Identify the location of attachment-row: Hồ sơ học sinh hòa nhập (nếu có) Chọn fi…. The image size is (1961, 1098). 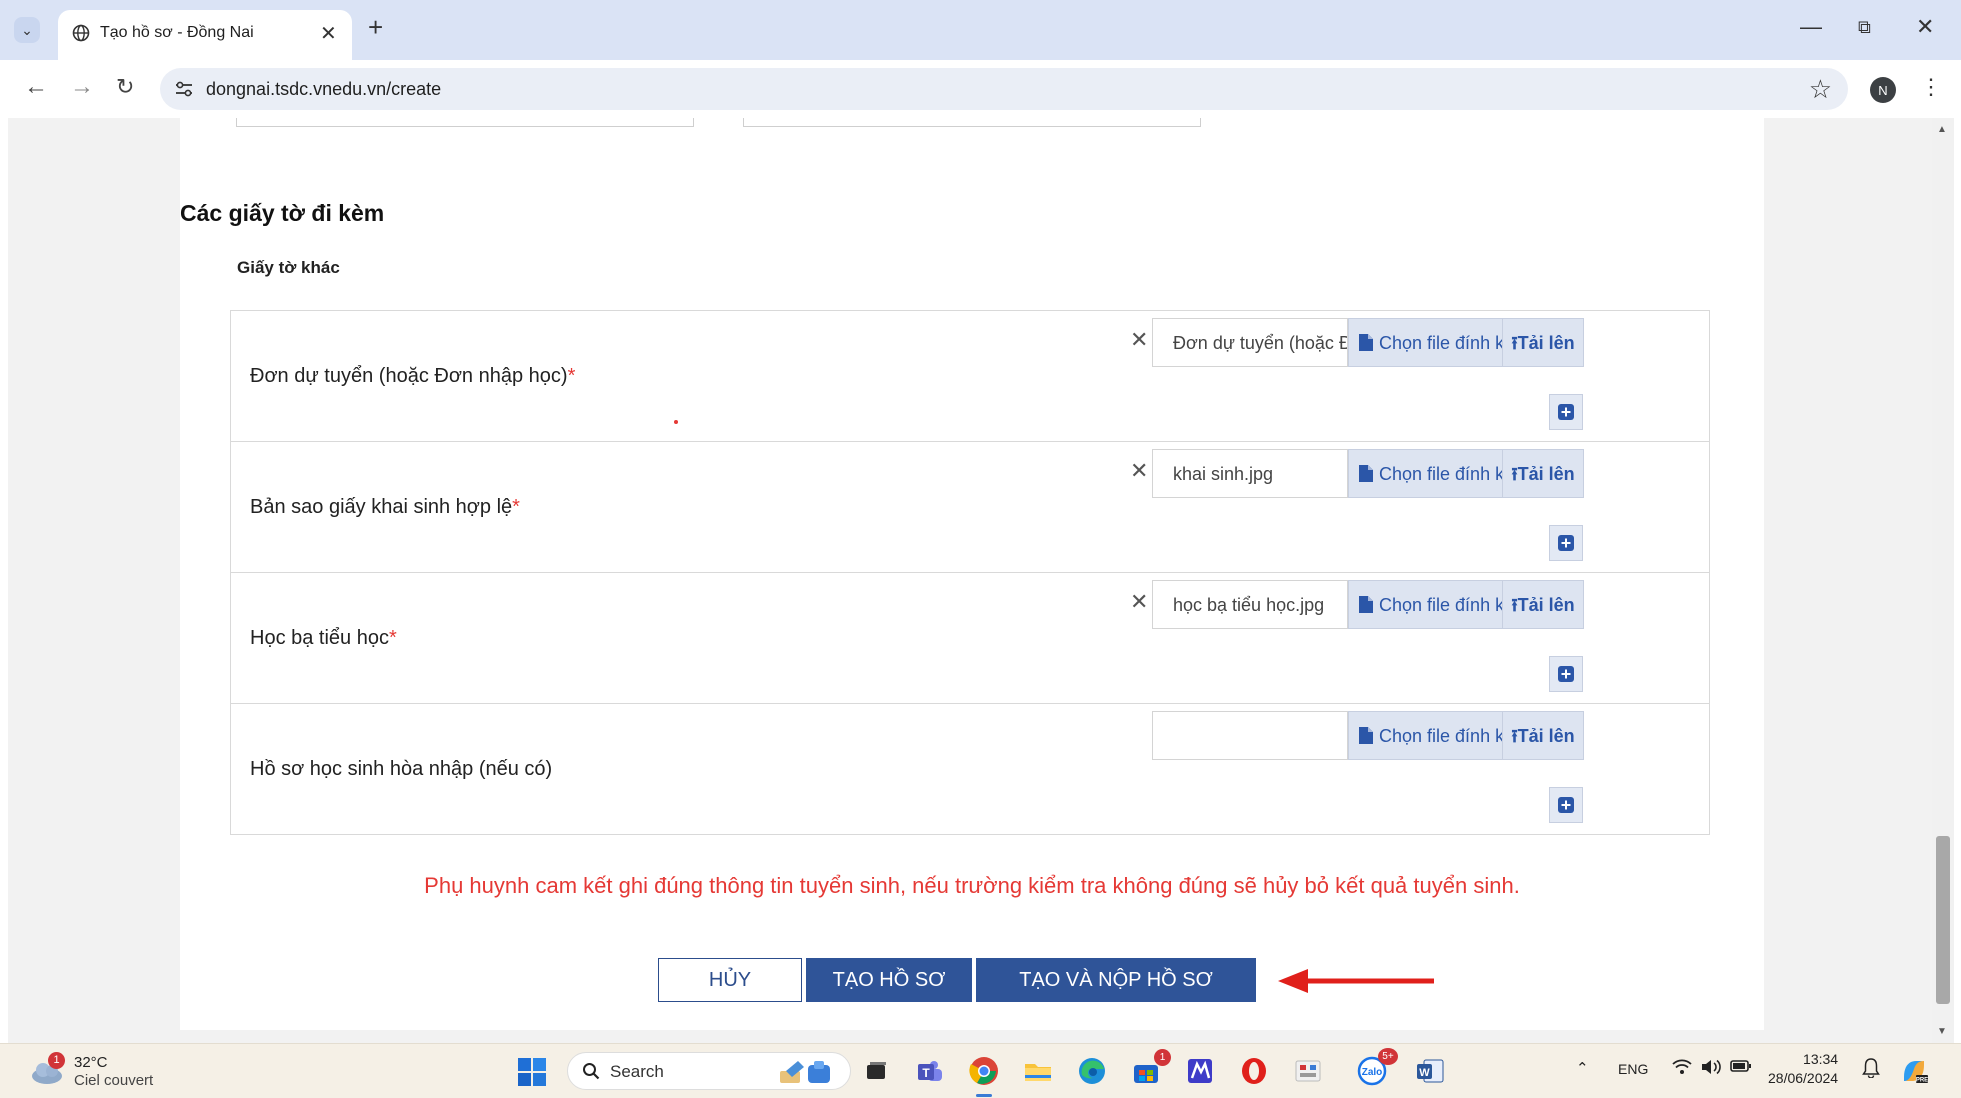
(970, 768).